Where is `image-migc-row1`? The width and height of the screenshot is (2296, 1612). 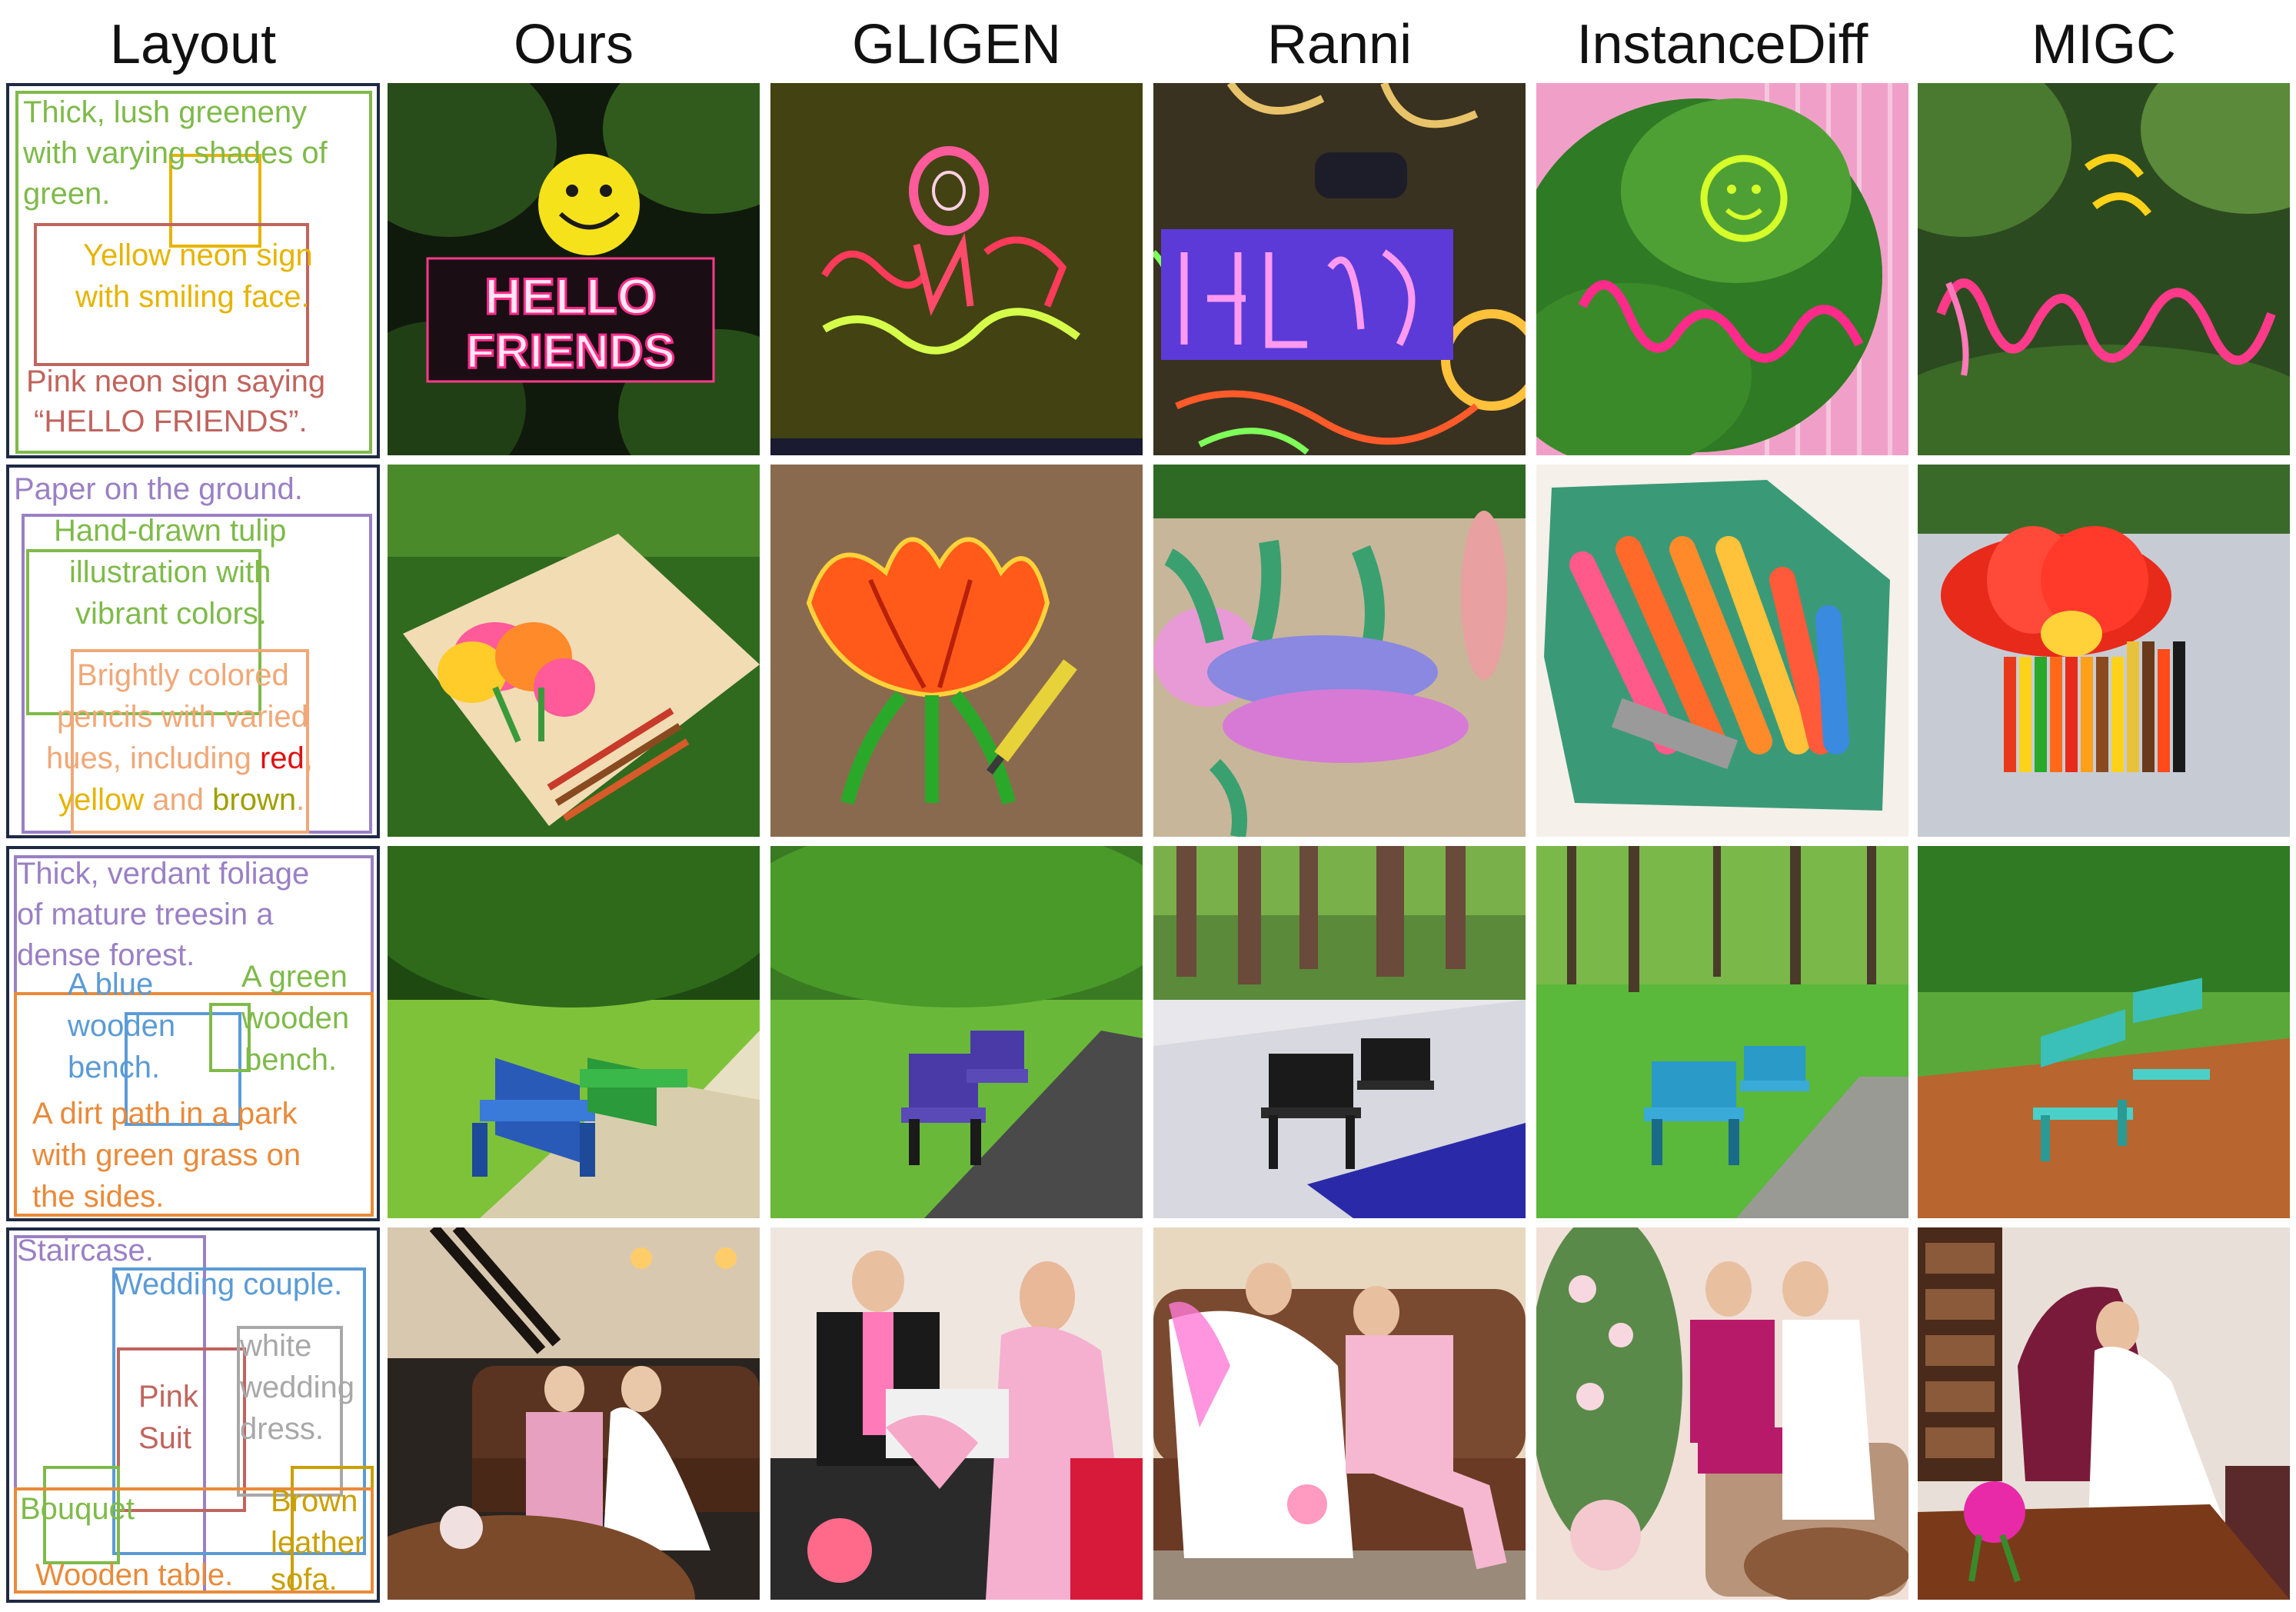 image-migc-row1 is located at coordinates (2104, 269).